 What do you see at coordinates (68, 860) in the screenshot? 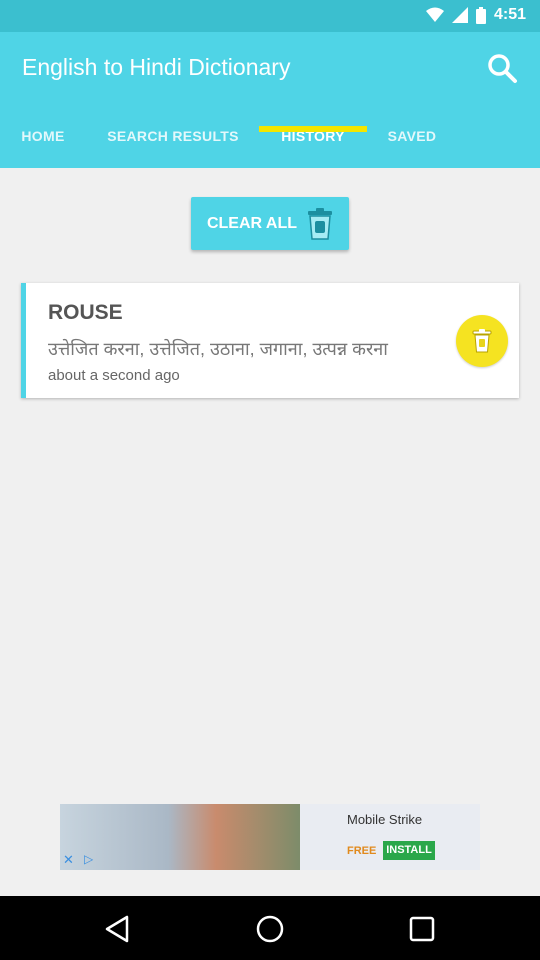
I see `ad-close-icon: ✕` at bounding box center [68, 860].